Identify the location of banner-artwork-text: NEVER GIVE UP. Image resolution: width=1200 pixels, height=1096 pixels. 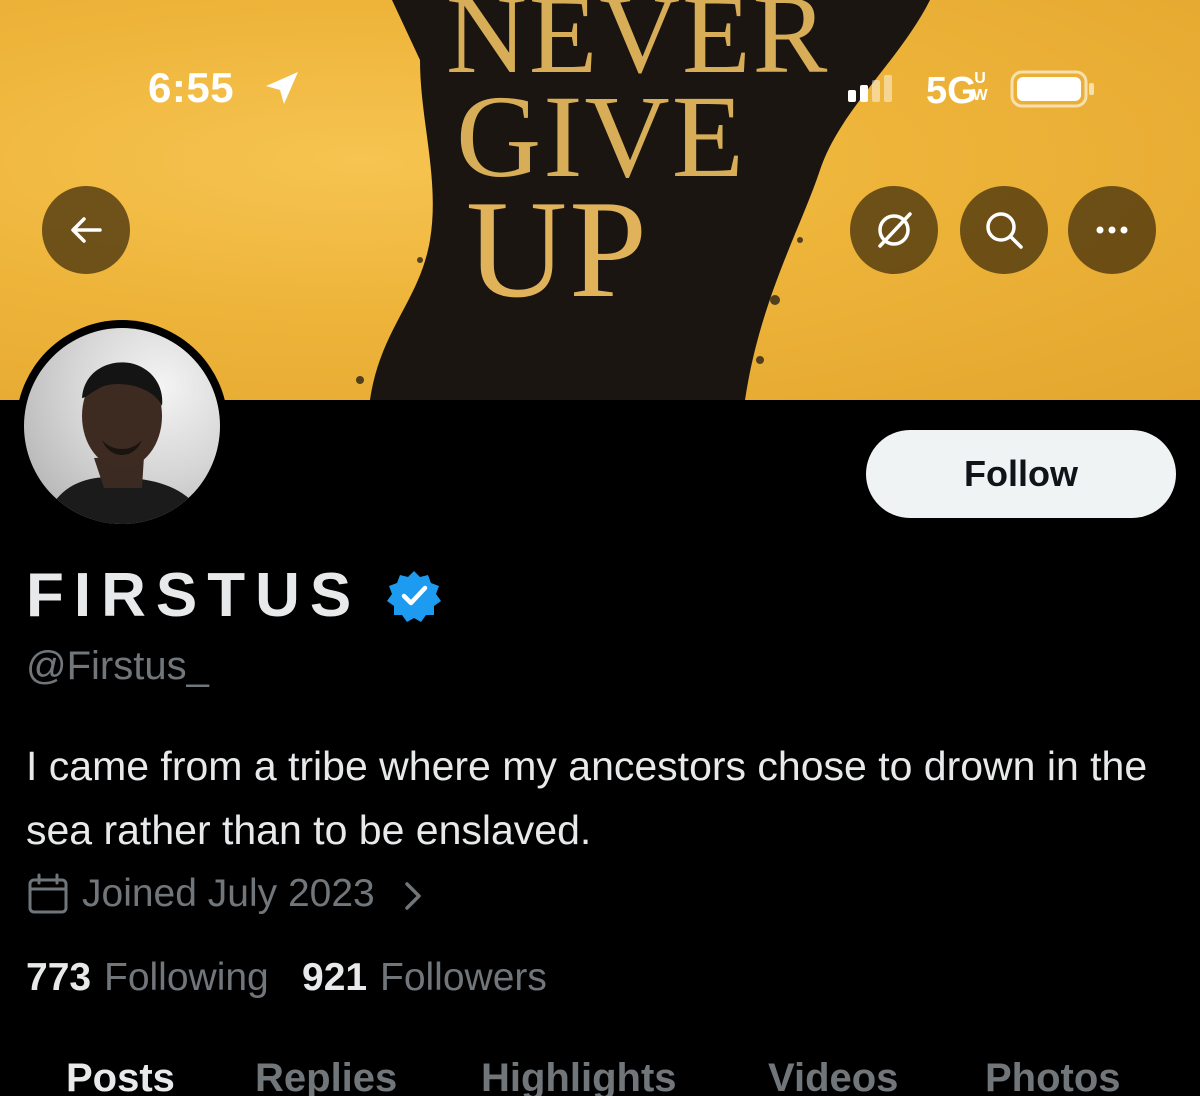
(656, 164).